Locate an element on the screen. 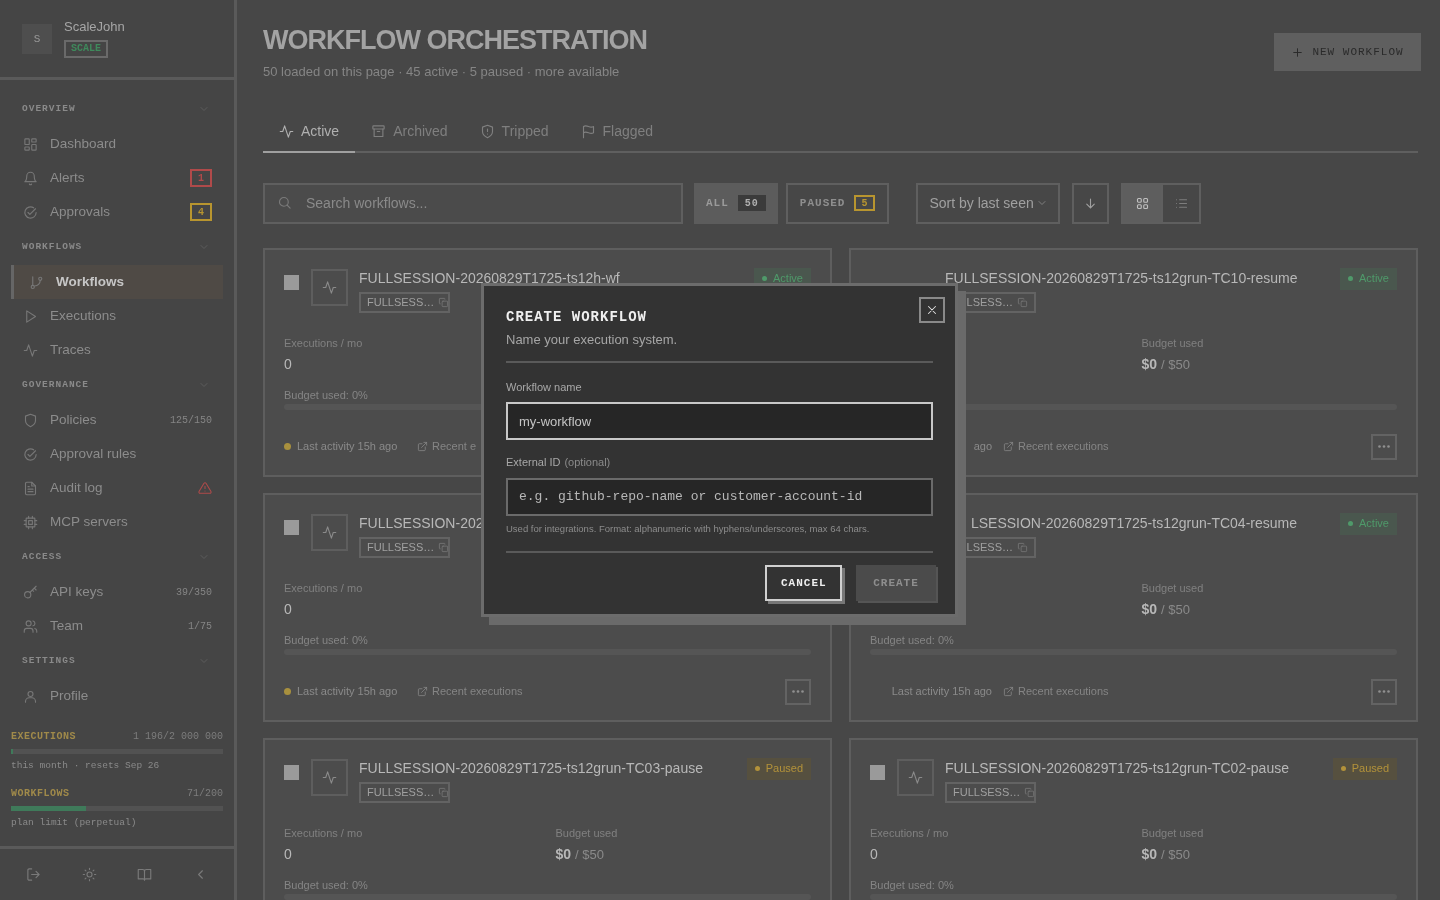 This screenshot has height=900, width=1440. section-header: WORKFLOWS is located at coordinates (52, 246).